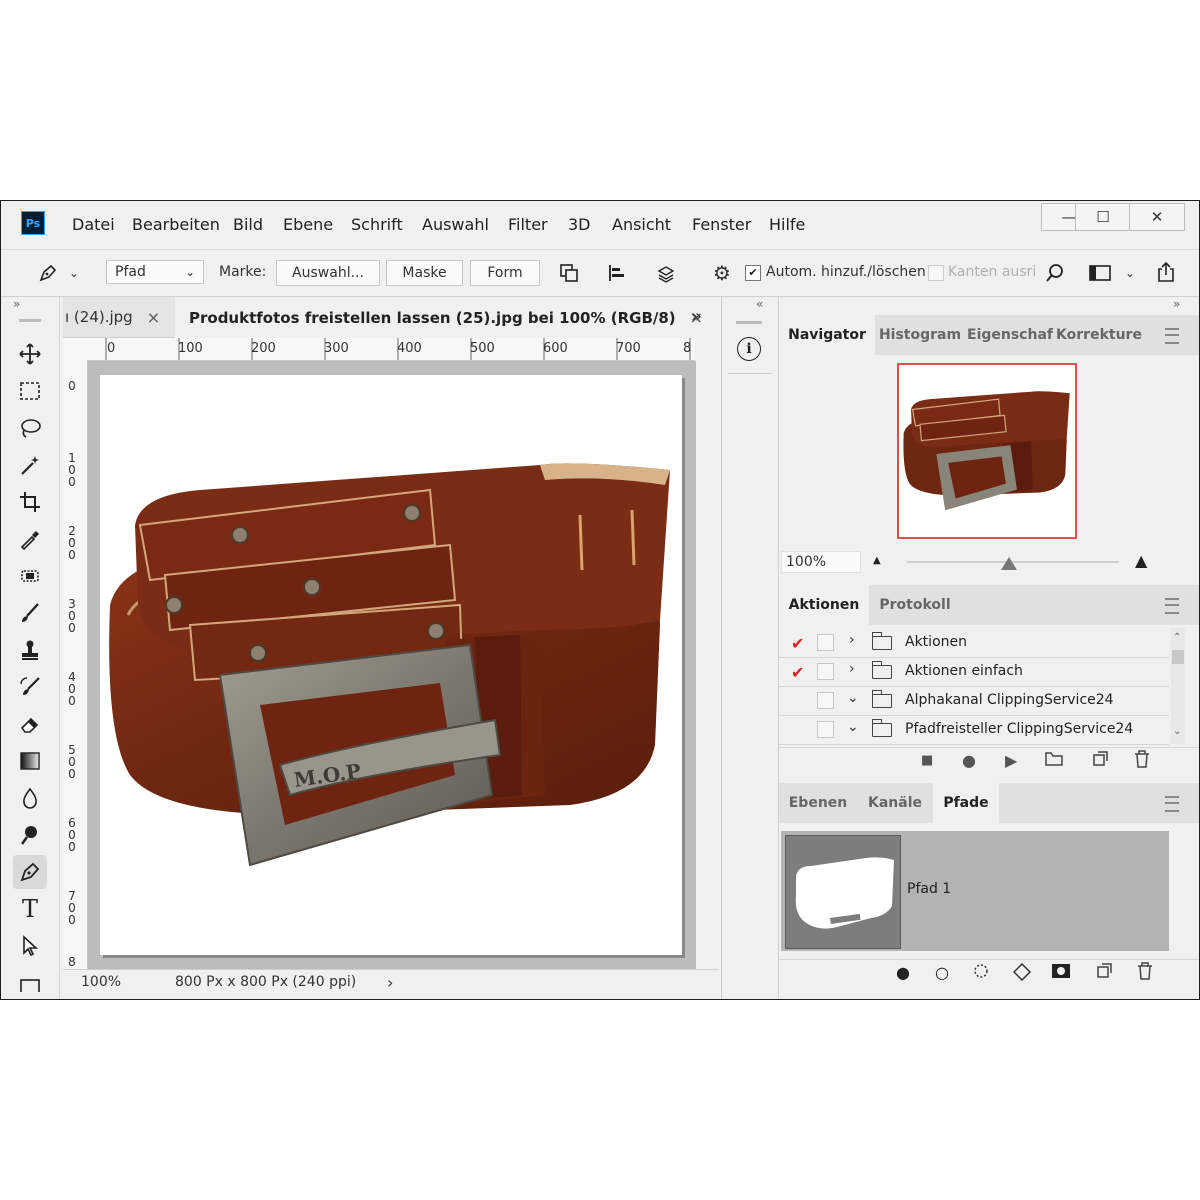 The image size is (1200, 1200). I want to click on zoom-out-icon: ▲, so click(877, 560).